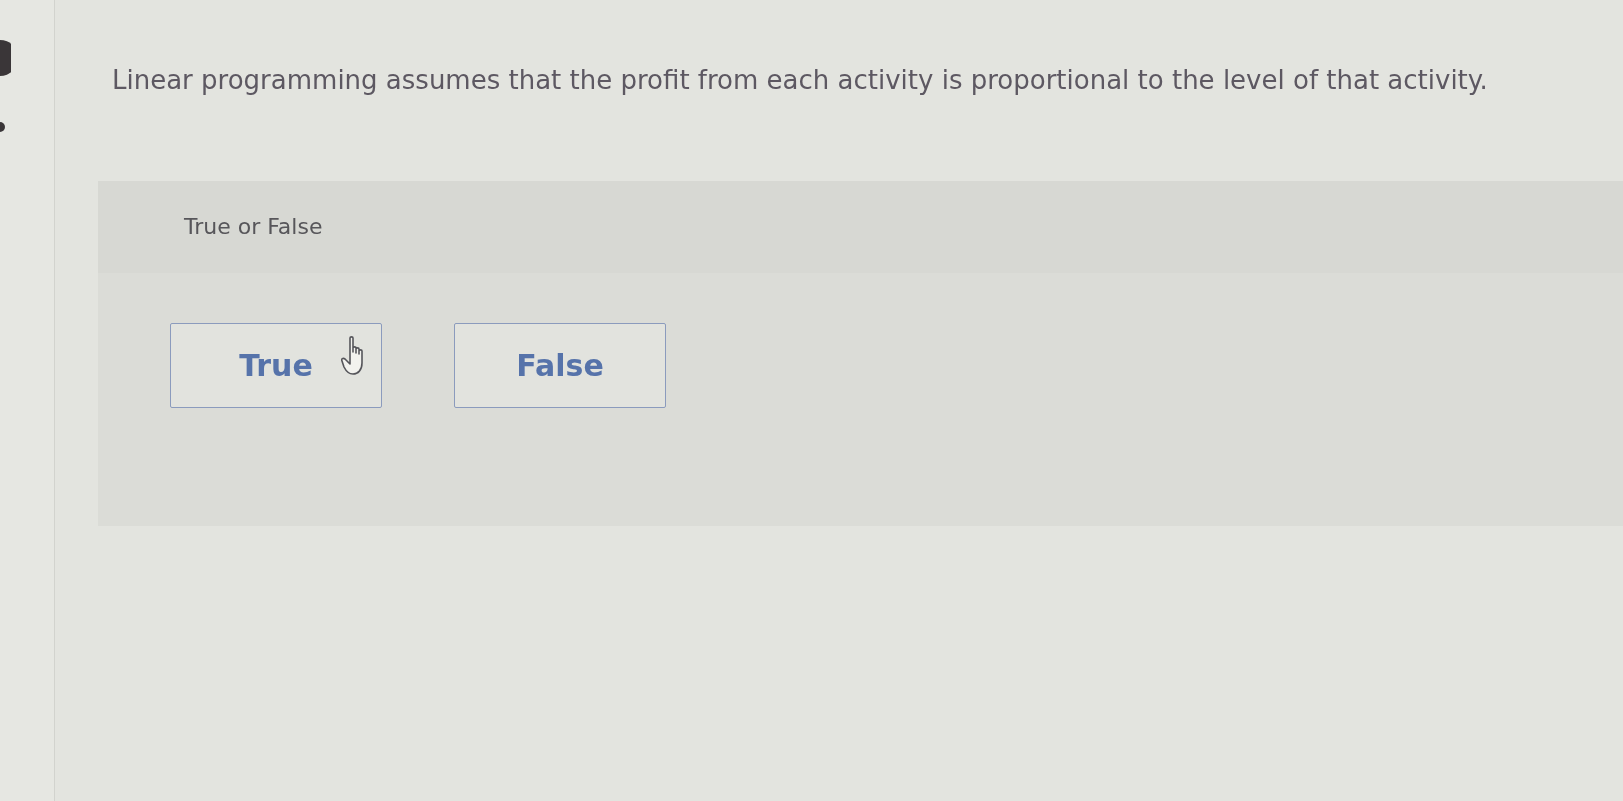 The image size is (1623, 801). I want to click on answer-option: False, so click(560, 365).